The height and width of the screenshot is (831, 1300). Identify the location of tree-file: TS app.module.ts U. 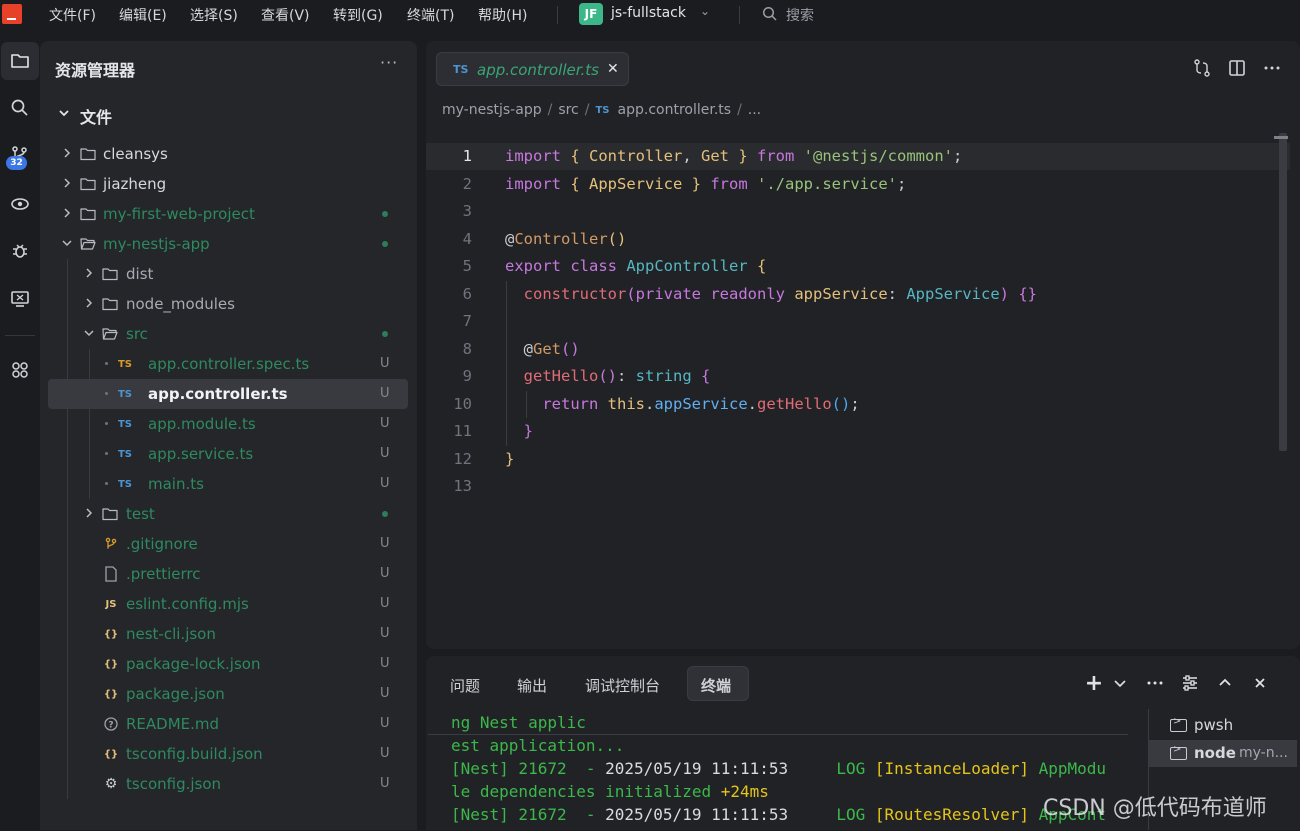
(228, 424).